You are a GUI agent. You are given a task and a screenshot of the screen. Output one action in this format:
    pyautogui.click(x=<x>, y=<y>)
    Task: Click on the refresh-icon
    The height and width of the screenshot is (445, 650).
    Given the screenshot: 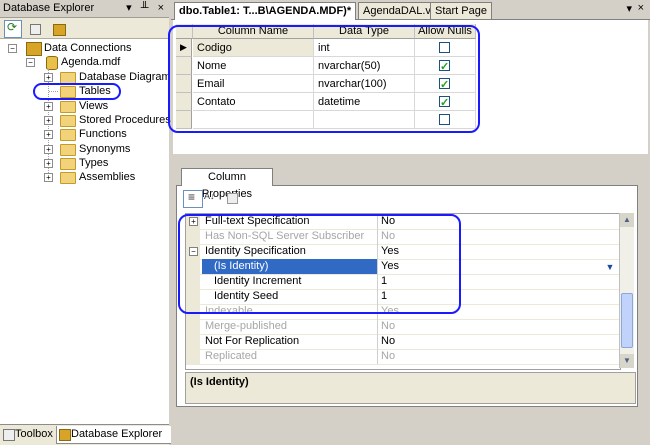 What is the action you would take?
    pyautogui.click(x=13, y=29)
    